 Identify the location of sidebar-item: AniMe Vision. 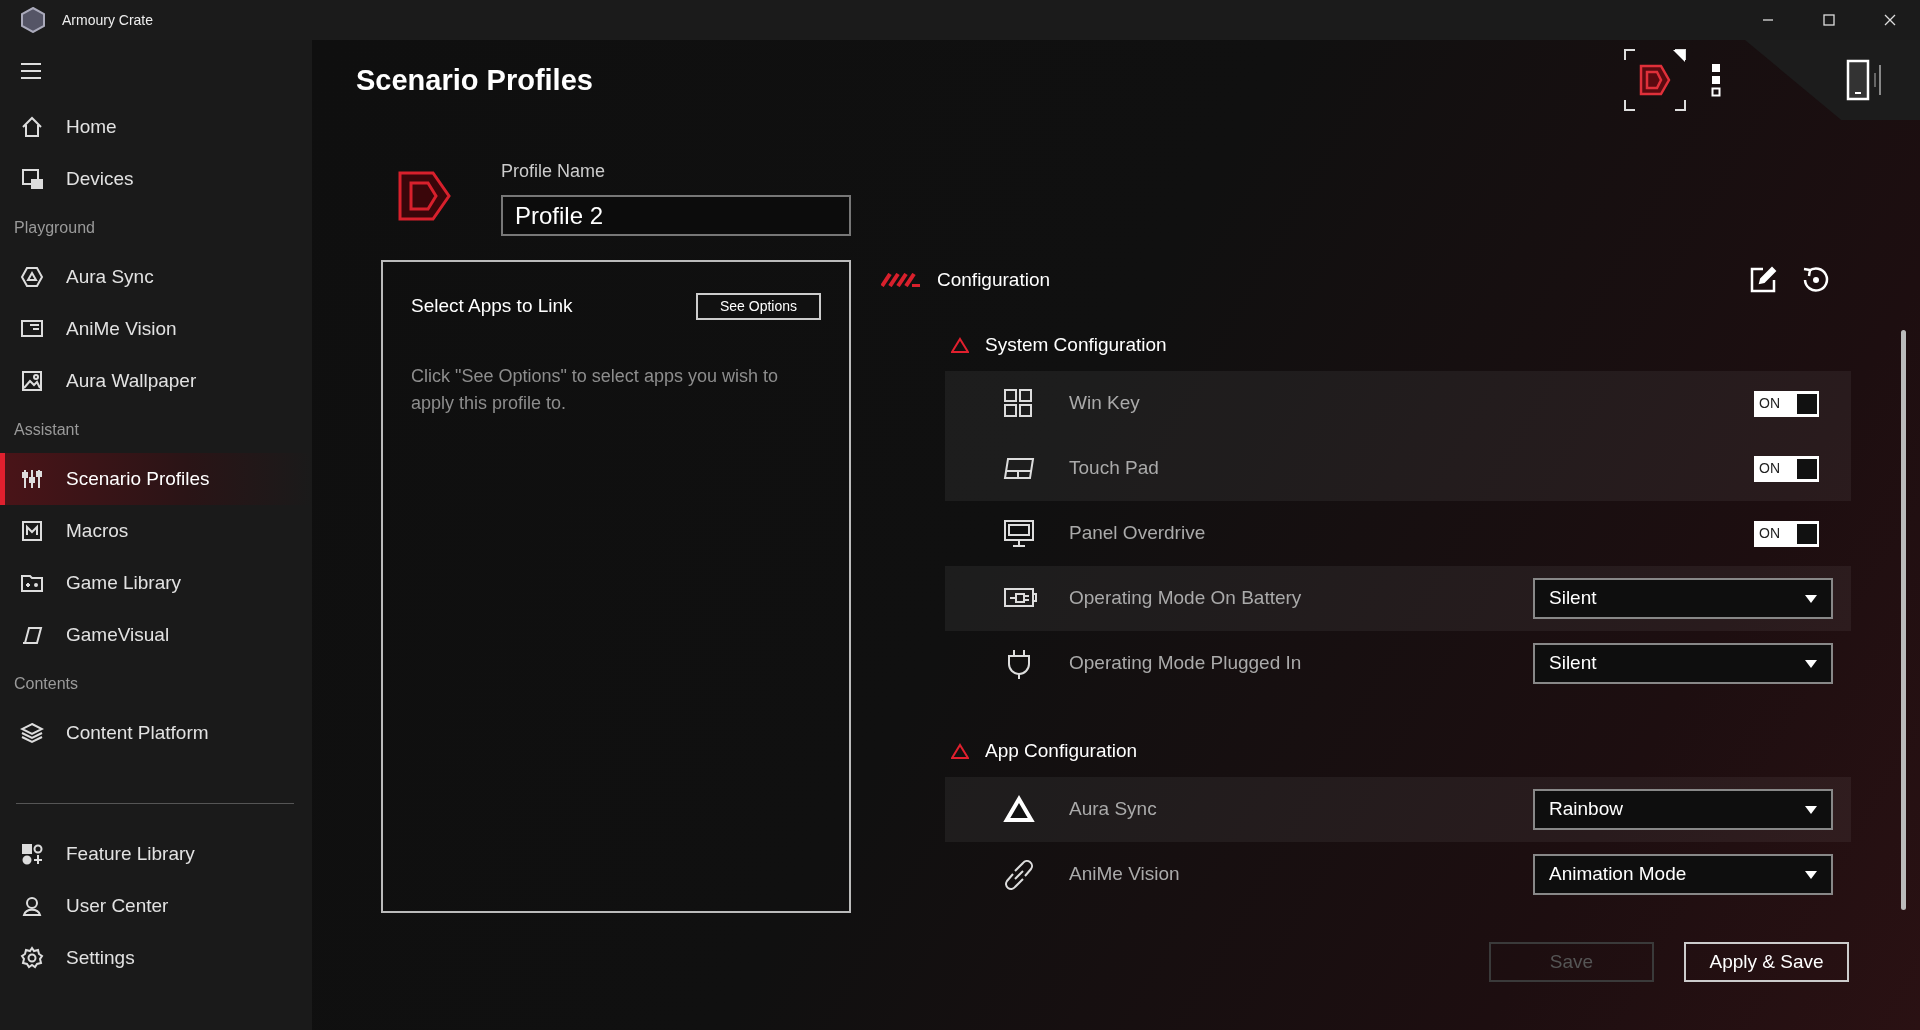
(156, 329).